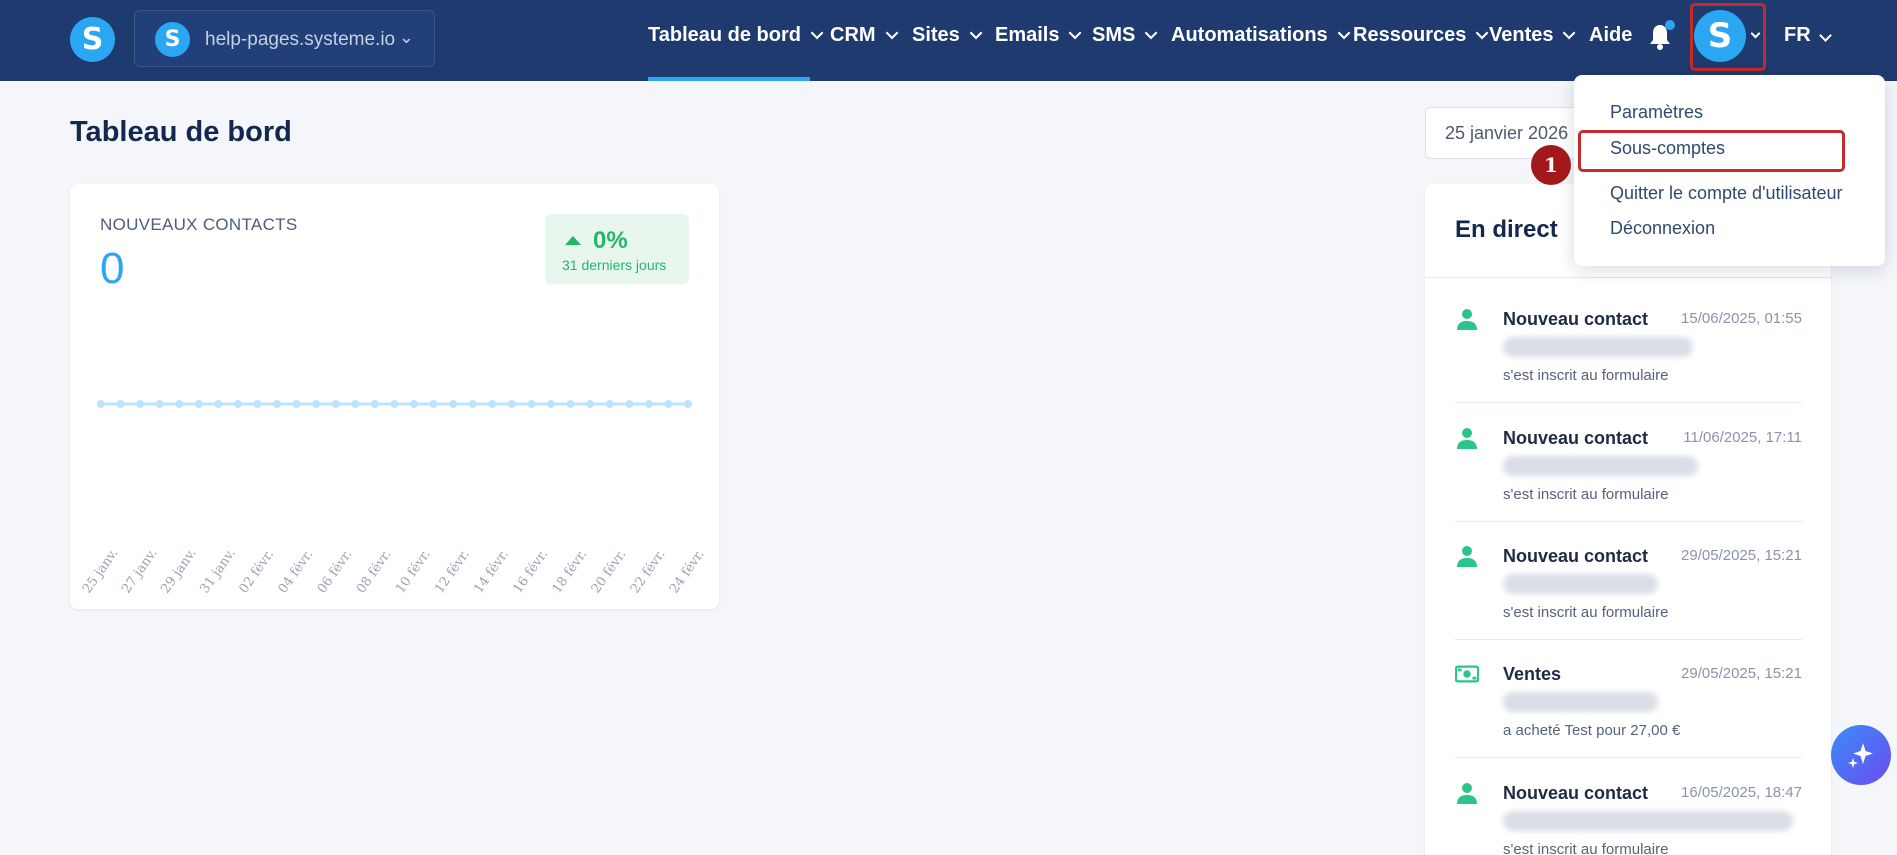 This screenshot has height=855, width=1897. What do you see at coordinates (92, 39) in the screenshot?
I see `systeme-logo: S` at bounding box center [92, 39].